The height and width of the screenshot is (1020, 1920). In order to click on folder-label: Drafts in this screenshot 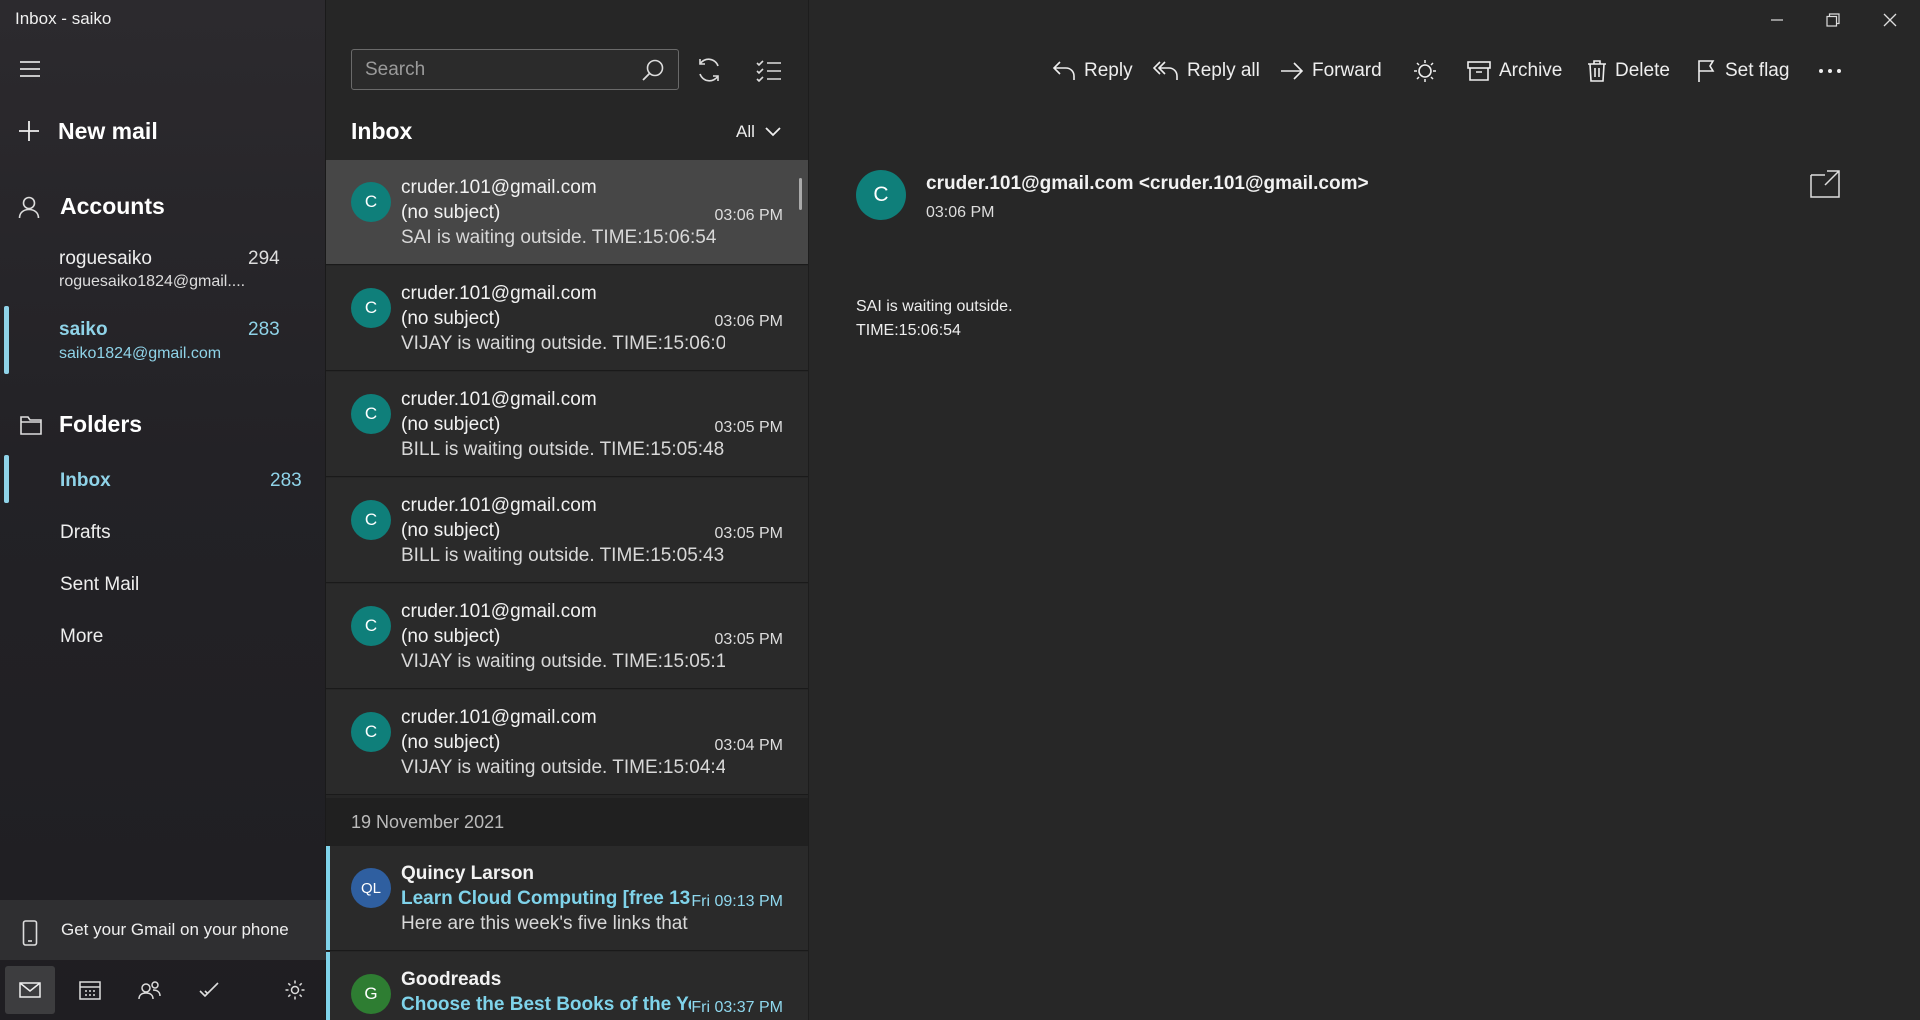, I will do `click(85, 532)`.